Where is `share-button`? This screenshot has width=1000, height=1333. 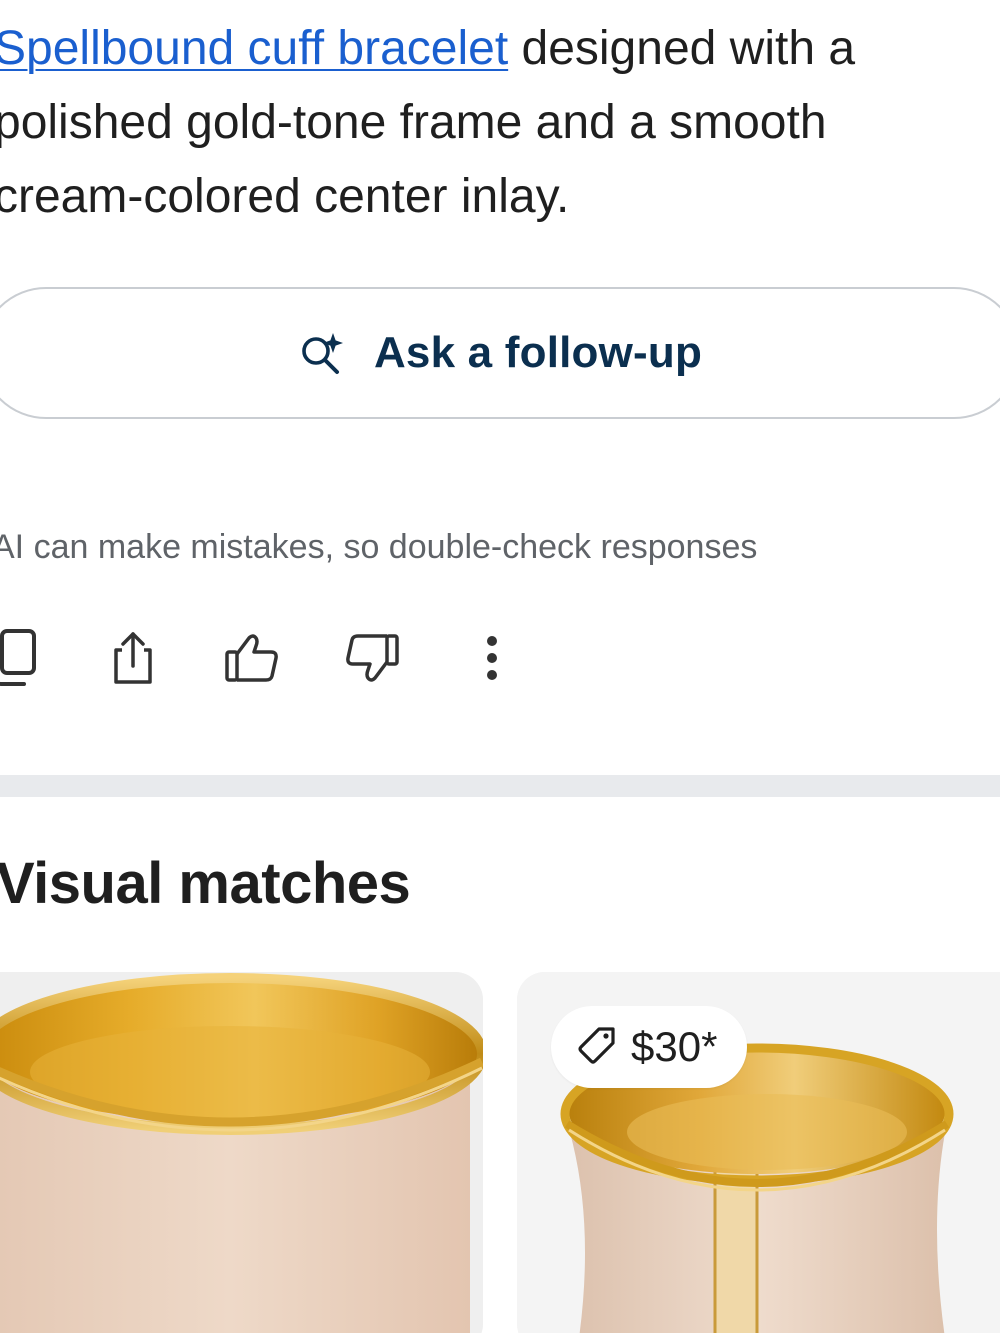
share-button is located at coordinates (133, 660).